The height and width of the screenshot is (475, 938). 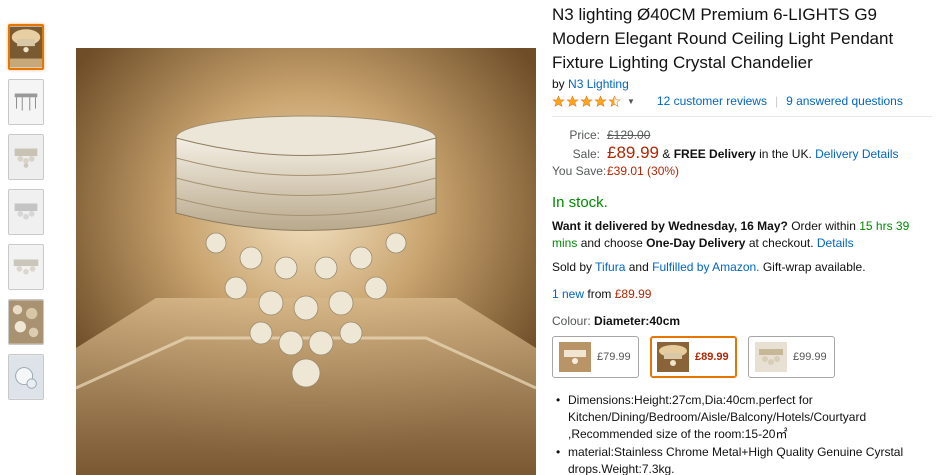 What do you see at coordinates (742, 171) in the screenshot?
I see `you-save-row: You Save: £39.01 (30%)` at bounding box center [742, 171].